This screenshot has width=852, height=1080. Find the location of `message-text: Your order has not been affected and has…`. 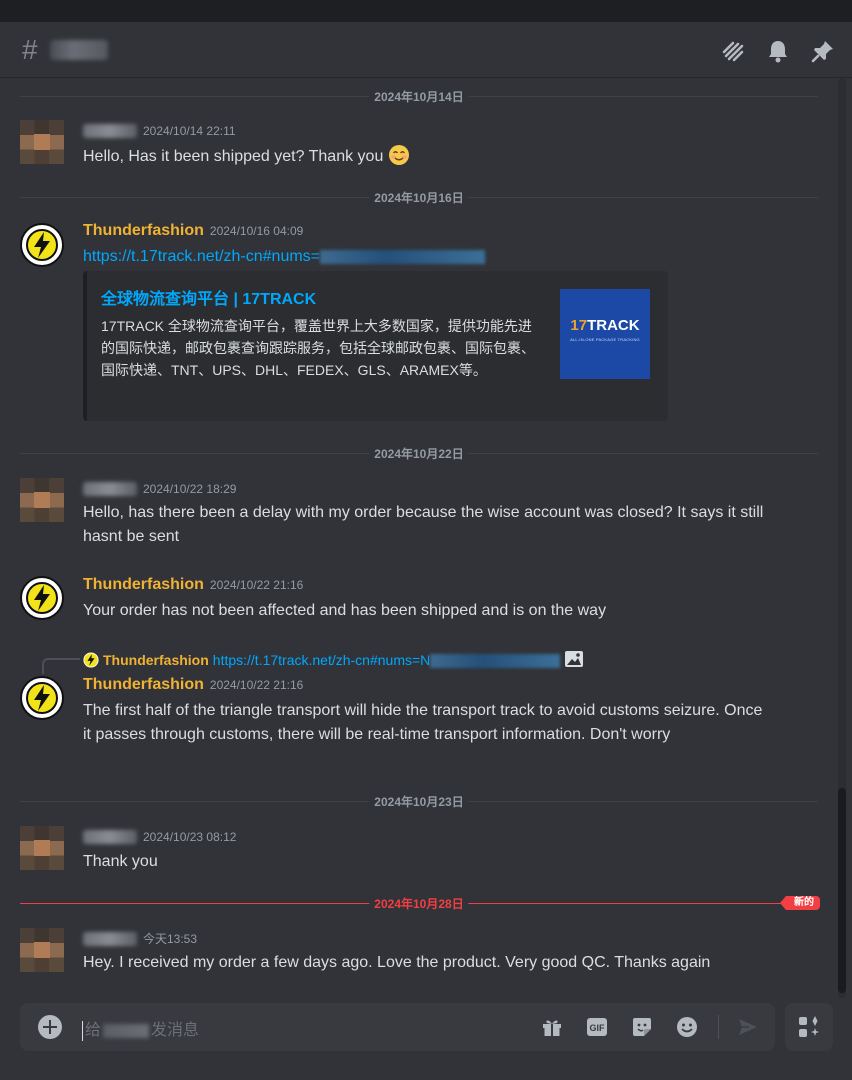

message-text: Your order has not been affected and has… is located at coordinates (345, 610).